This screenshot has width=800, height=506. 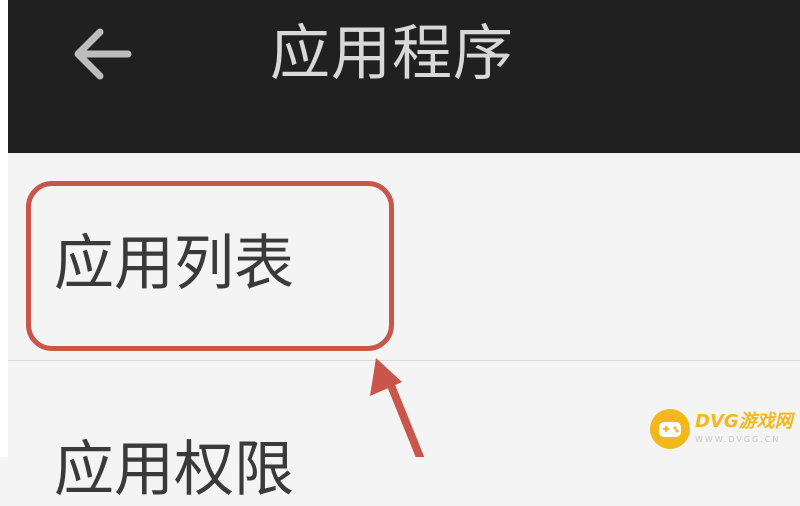 I want to click on left-edge-strip, so click(x=4, y=228).